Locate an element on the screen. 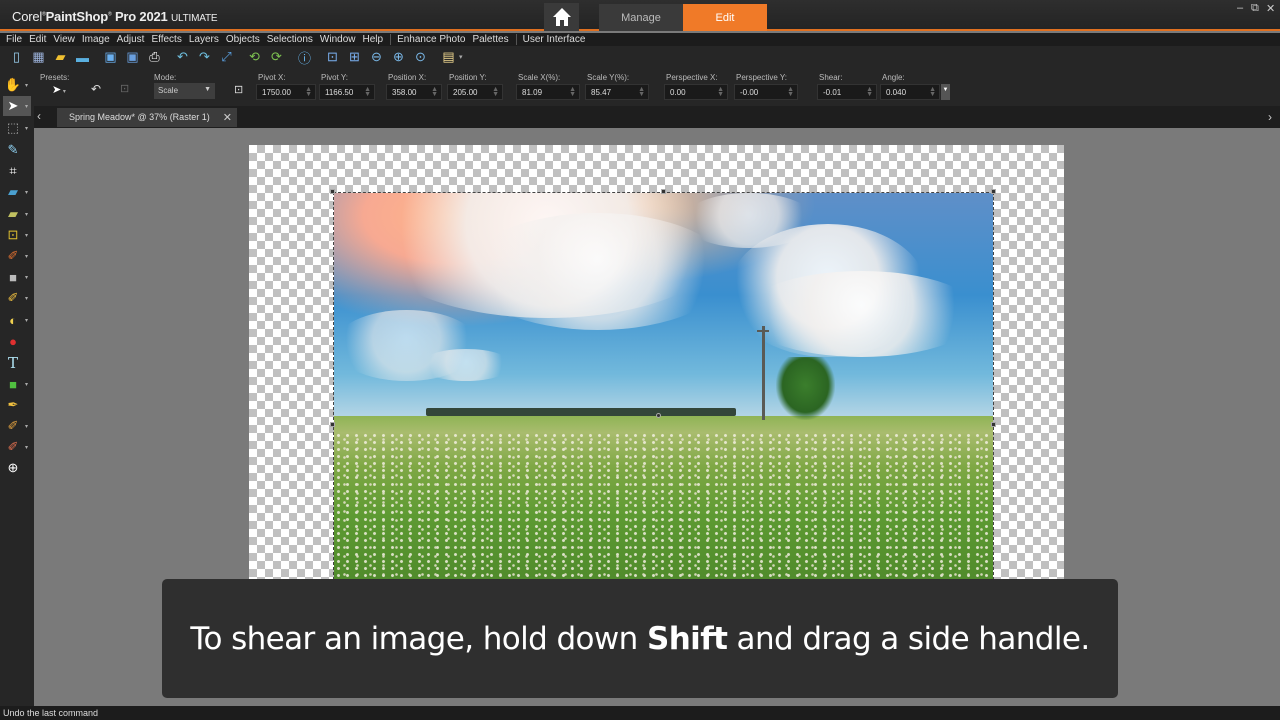 Image resolution: width=1280 pixels, height=720 pixels. document-tab: Spring Meadow* @ 37% (Raster 1) ✕ is located at coordinates (147, 117).